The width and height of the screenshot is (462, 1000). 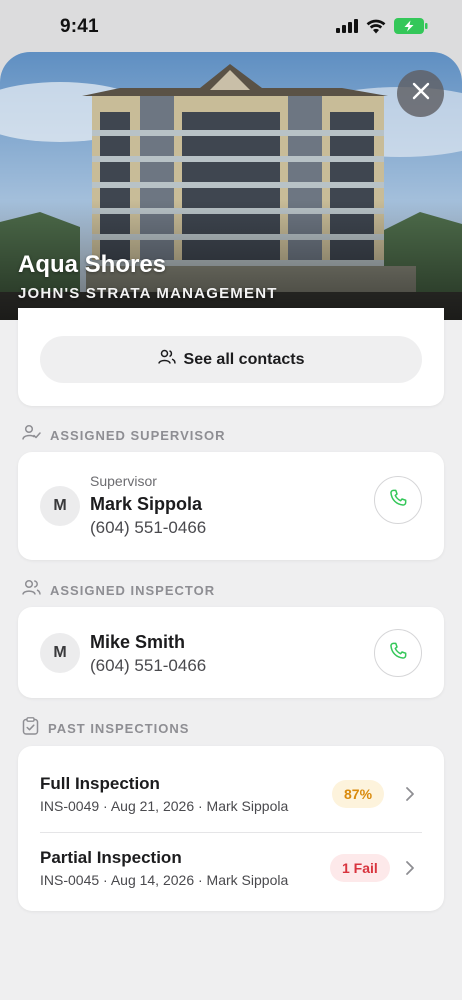 What do you see at coordinates (244, 359) in the screenshot?
I see `see-all-contacts-label: See all contacts` at bounding box center [244, 359].